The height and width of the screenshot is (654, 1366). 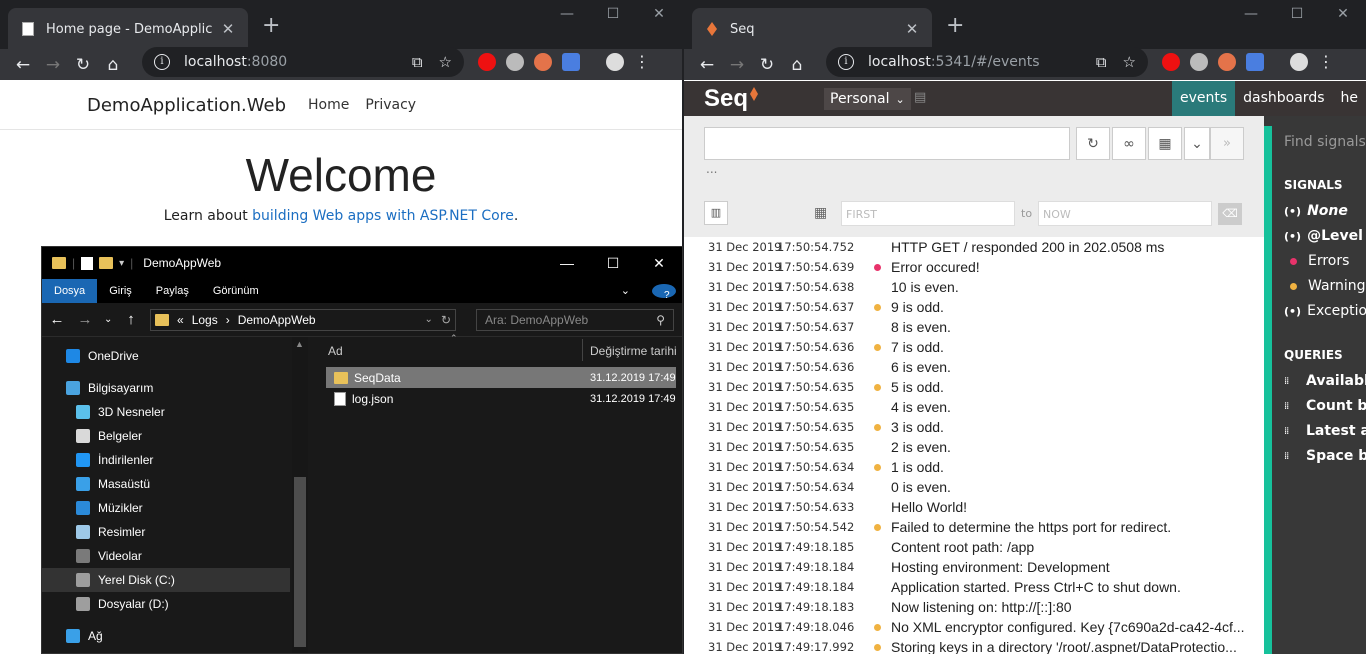 What do you see at coordinates (820, 213) in the screenshot?
I see `calendar-icon: ▦` at bounding box center [820, 213].